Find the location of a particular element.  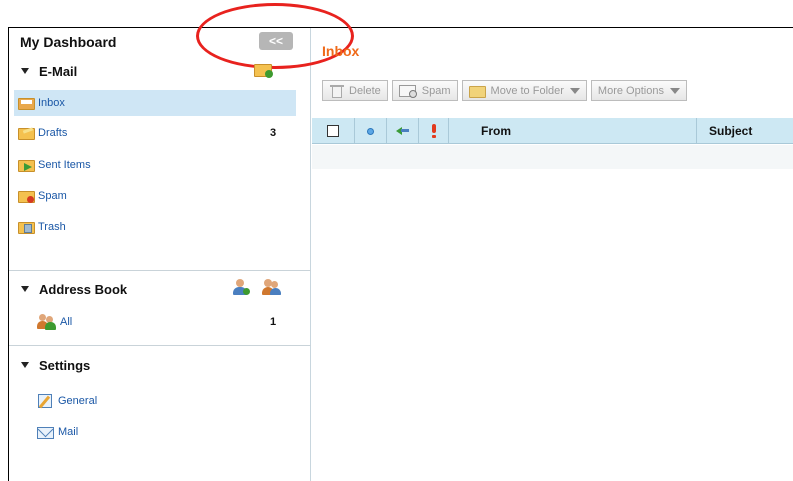

reply-icon is located at coordinates (403, 131).